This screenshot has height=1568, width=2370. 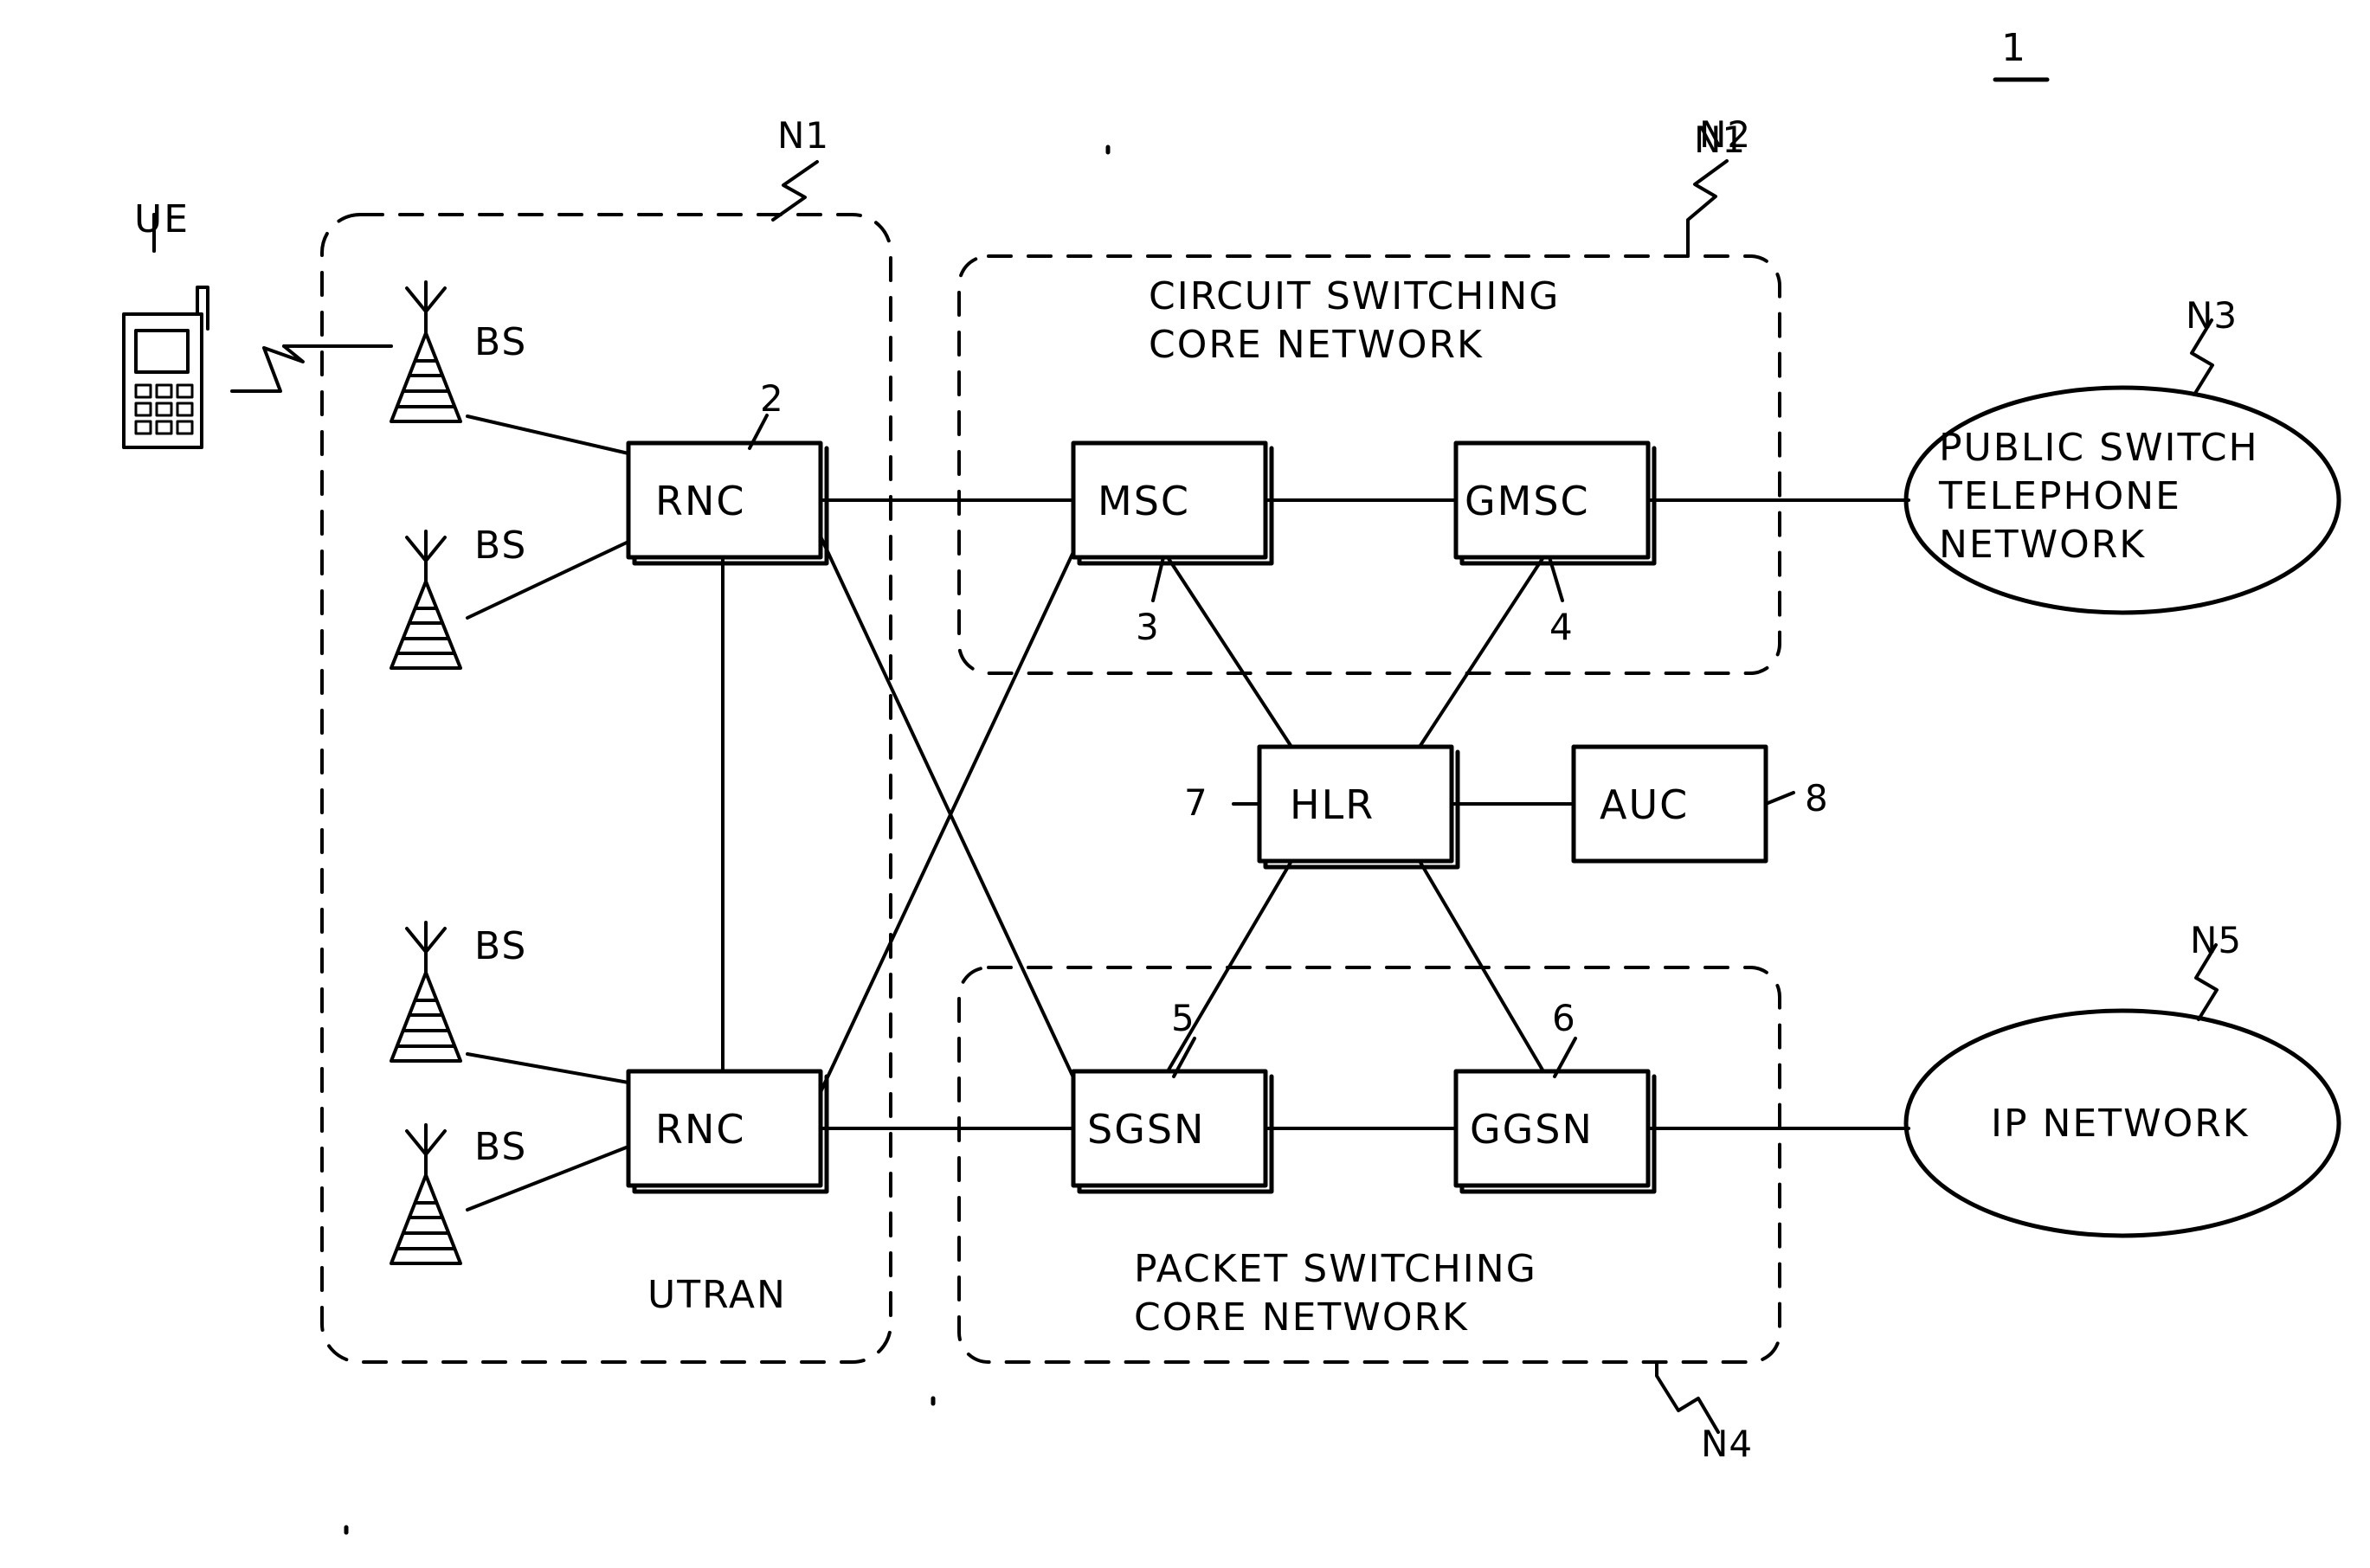 I want to click on pstn-label-line2: TELEPHONE, so click(x=2060, y=496).